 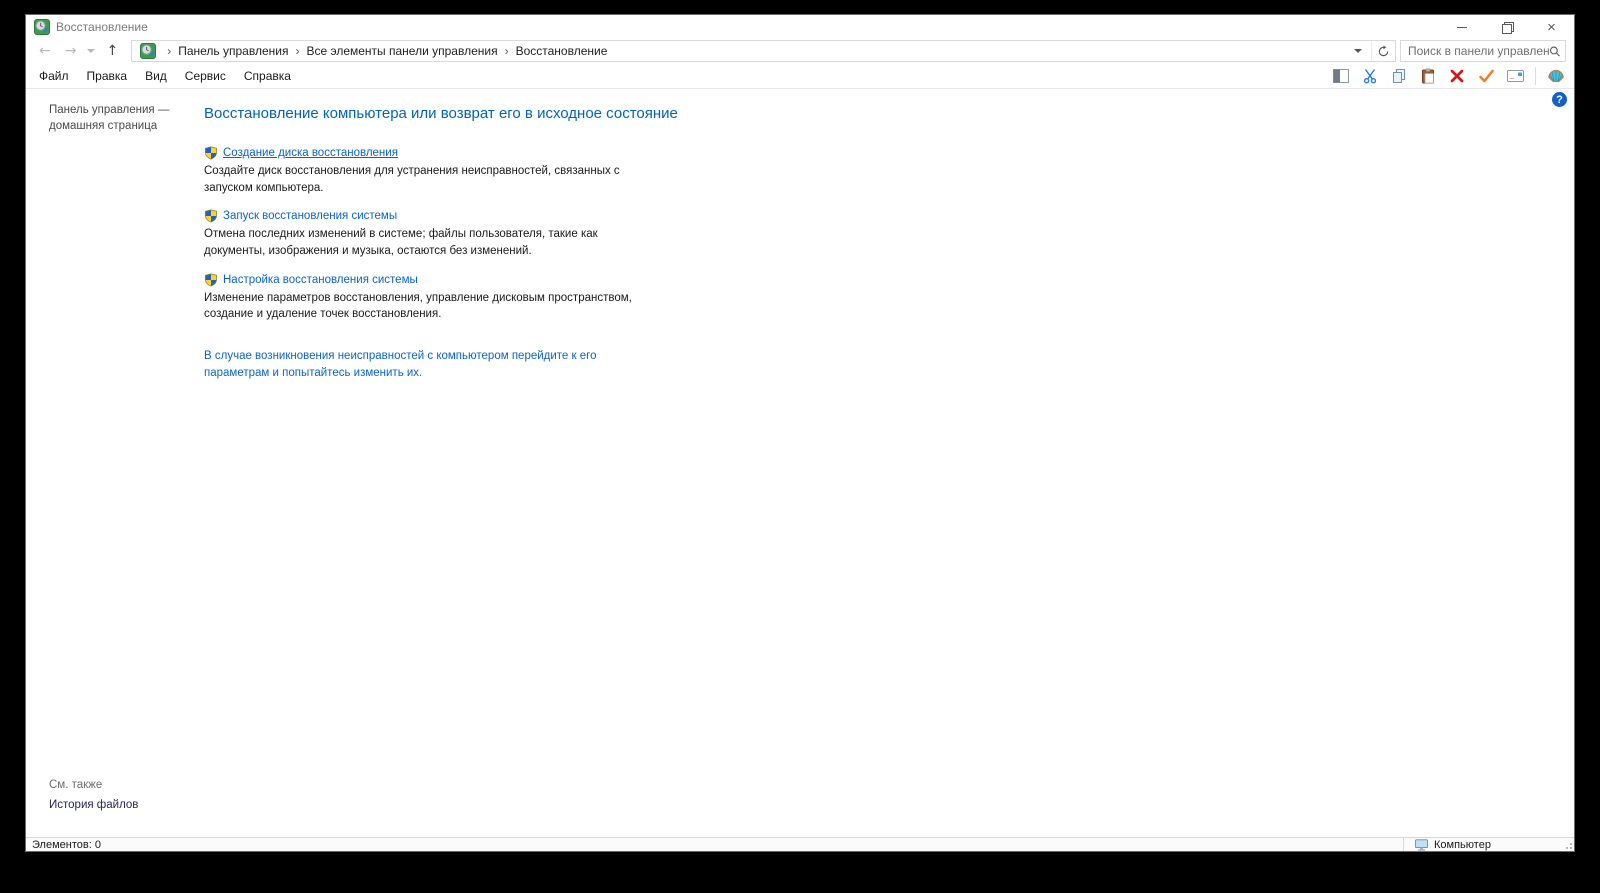 I want to click on breadcrumb-control-panel: Панель управления, so click(x=233, y=51).